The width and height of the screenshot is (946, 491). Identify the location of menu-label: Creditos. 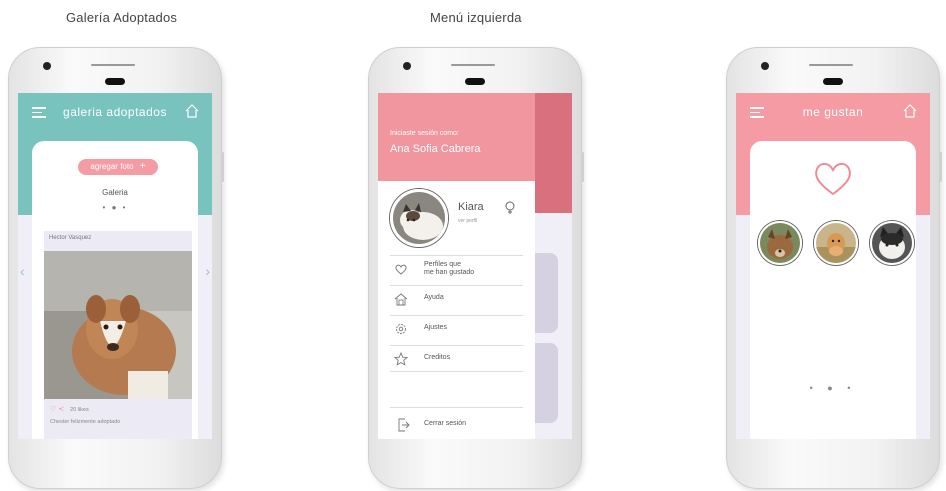
(437, 357).